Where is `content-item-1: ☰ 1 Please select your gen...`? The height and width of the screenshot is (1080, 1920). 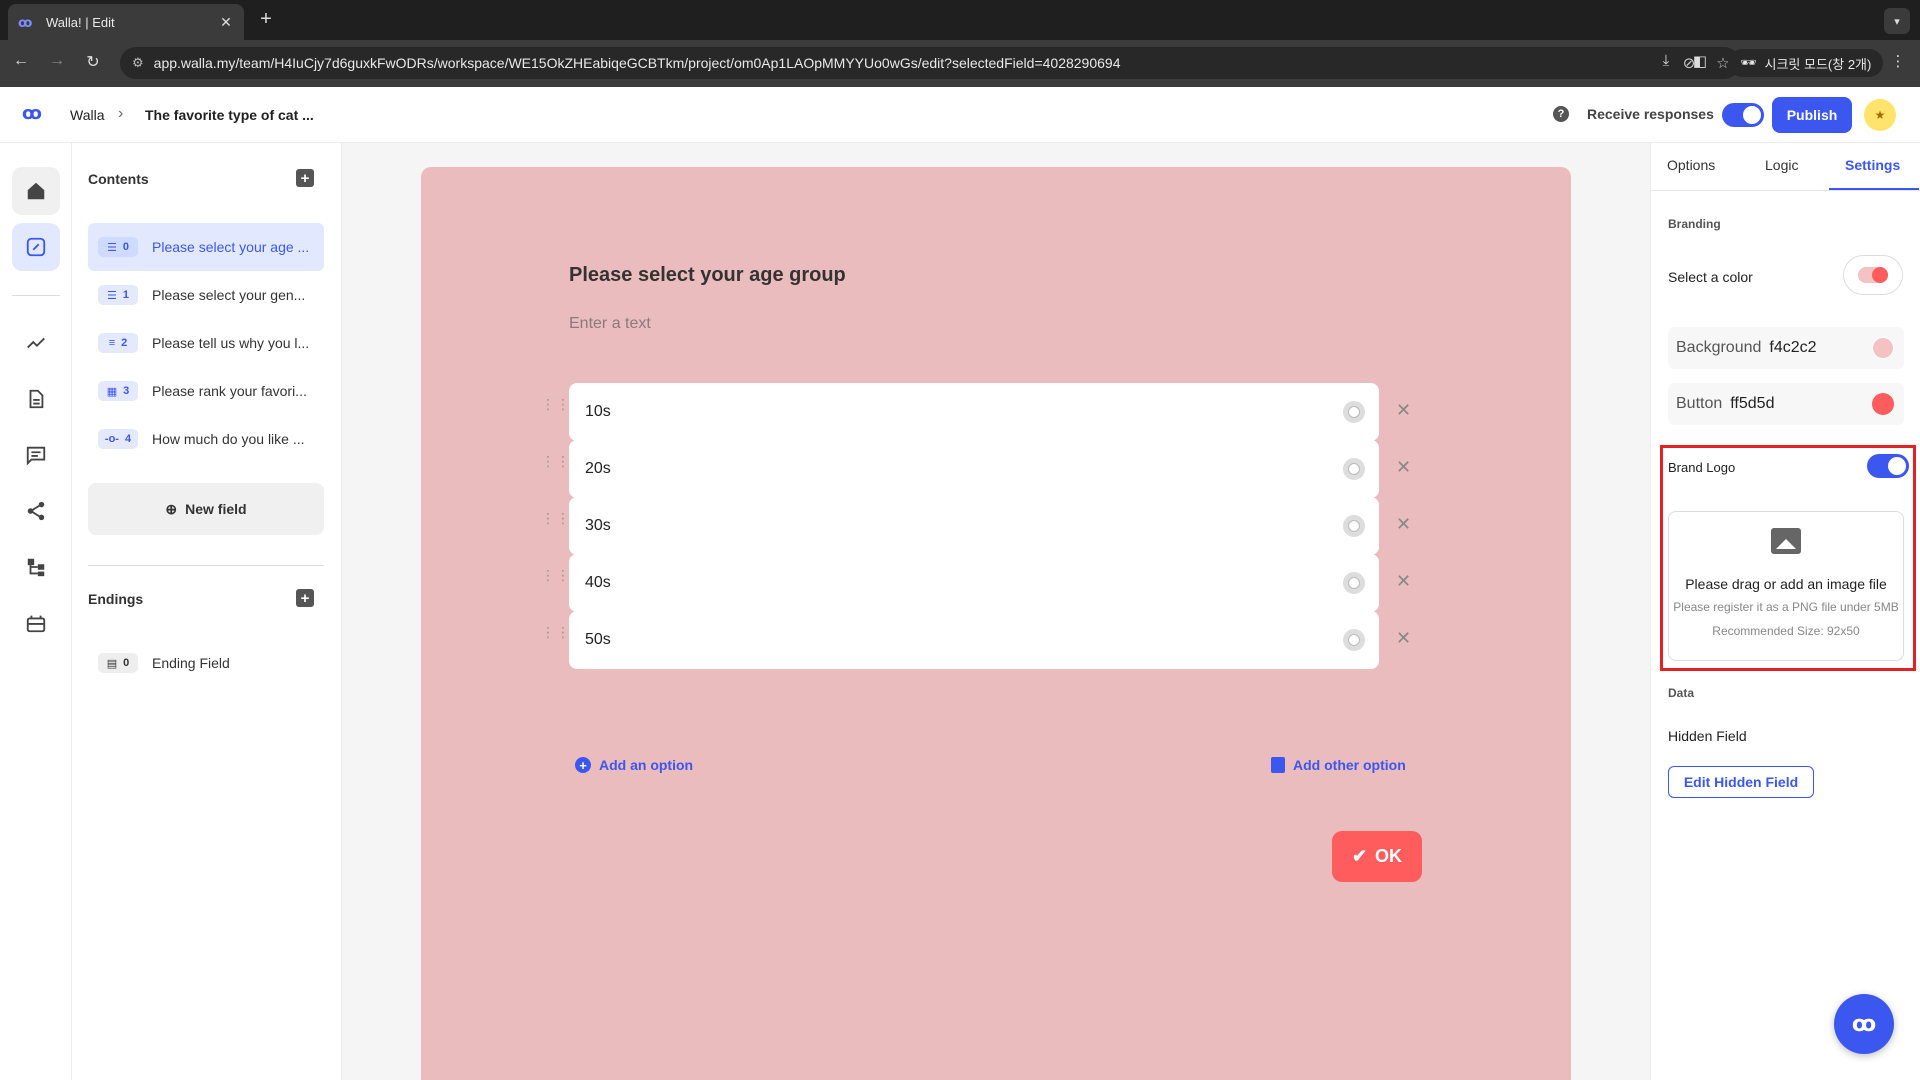
content-item-1: ☰ 1 Please select your gen... is located at coordinates (206, 295).